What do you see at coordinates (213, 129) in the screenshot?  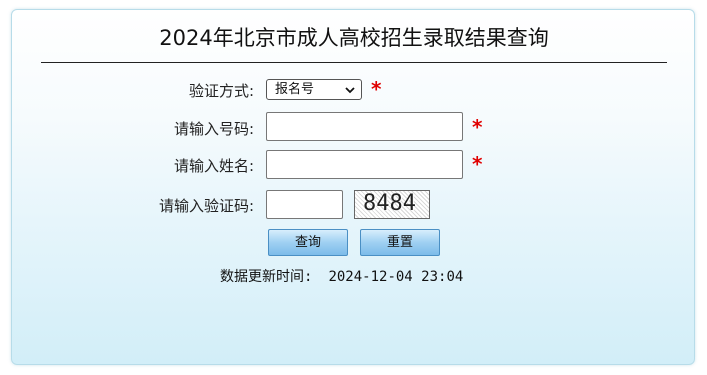 I see `number-label: 请输入号码:` at bounding box center [213, 129].